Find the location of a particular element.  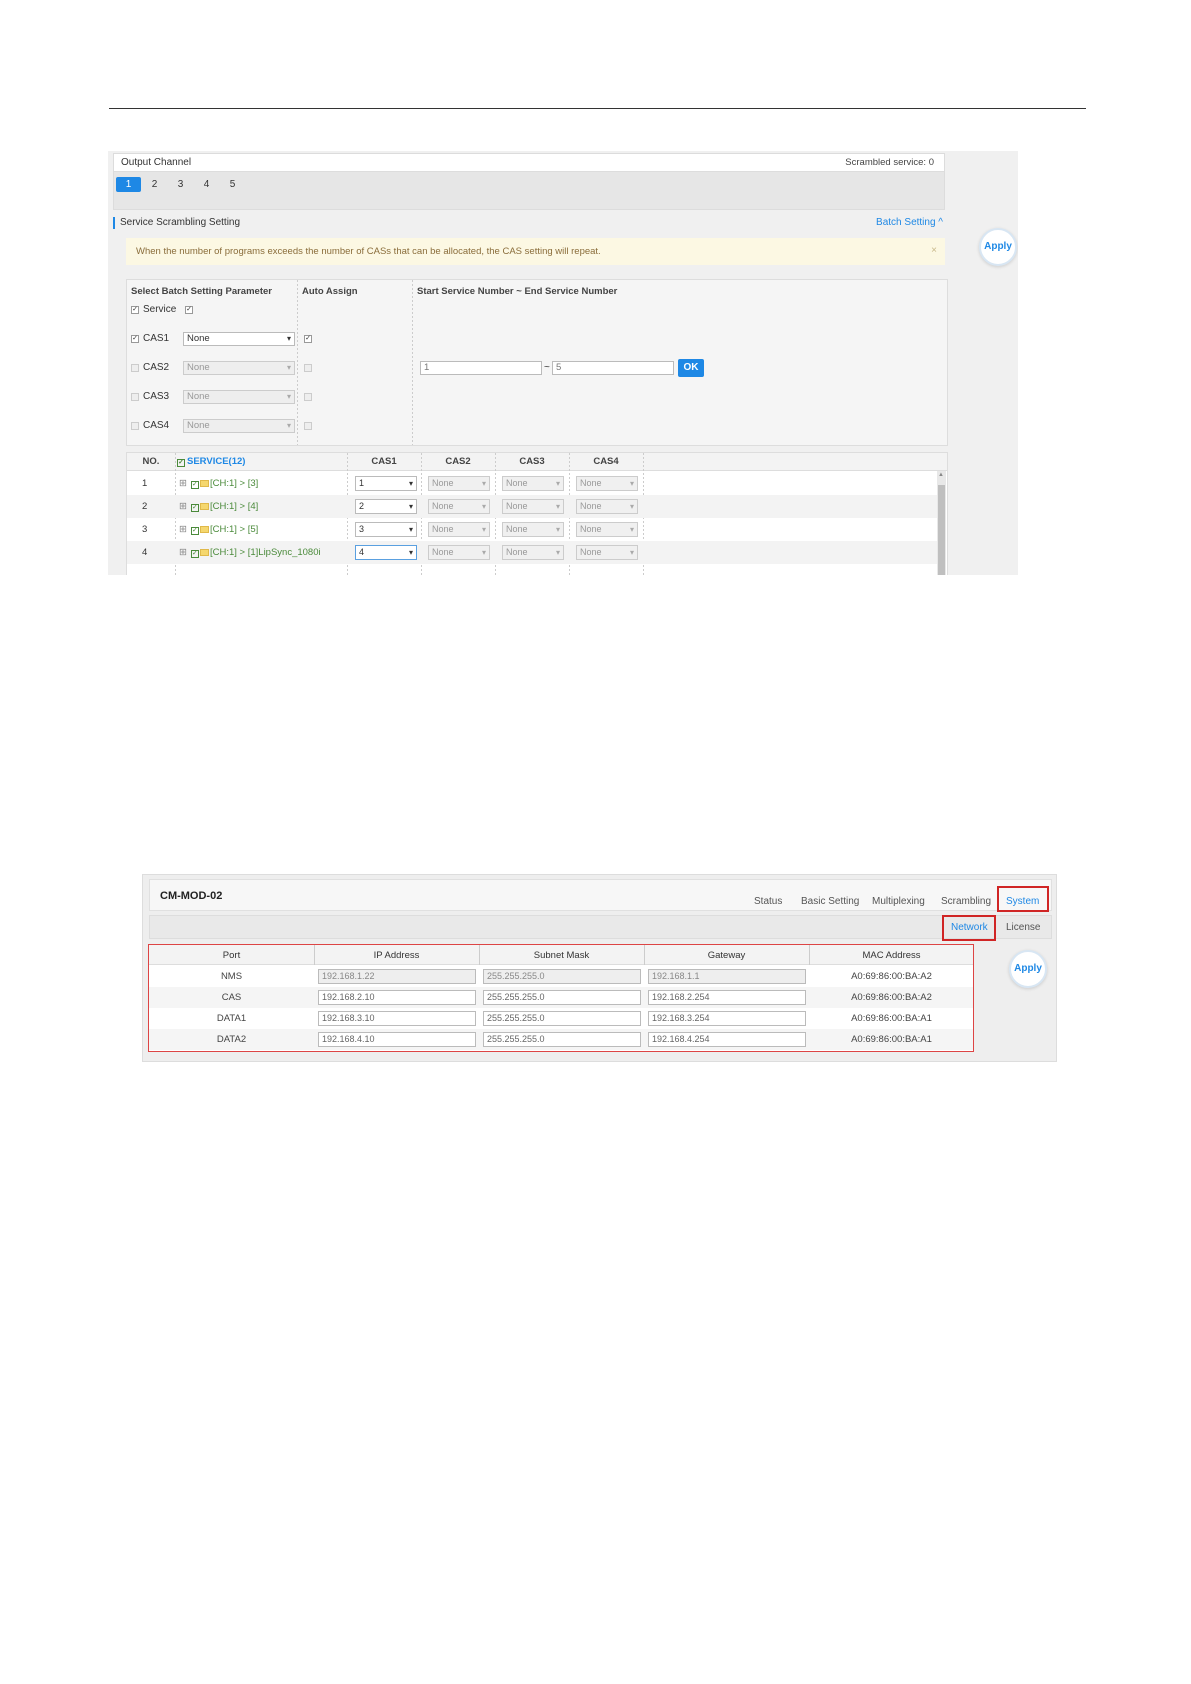

header-ip: IP Address is located at coordinates (396, 955).